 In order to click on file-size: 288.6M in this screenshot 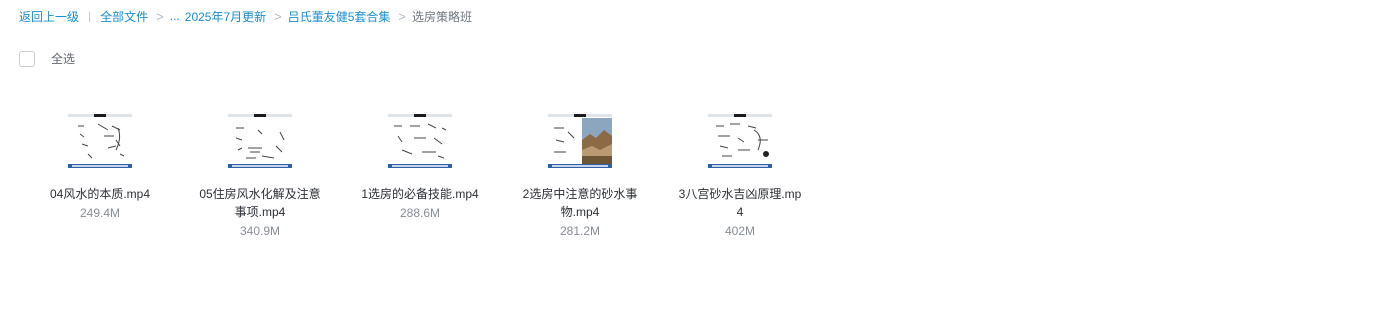, I will do `click(420, 213)`.